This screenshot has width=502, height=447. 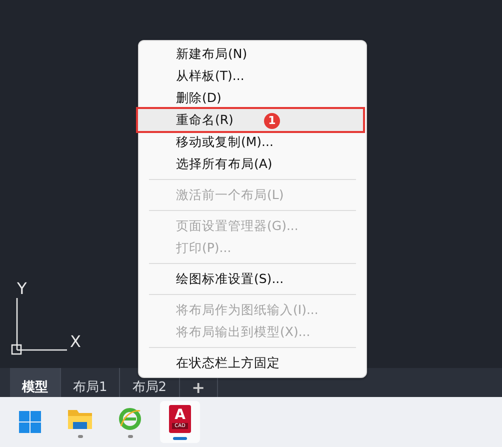 What do you see at coordinates (252, 98) in the screenshot?
I see `menu-item: 删除(D)` at bounding box center [252, 98].